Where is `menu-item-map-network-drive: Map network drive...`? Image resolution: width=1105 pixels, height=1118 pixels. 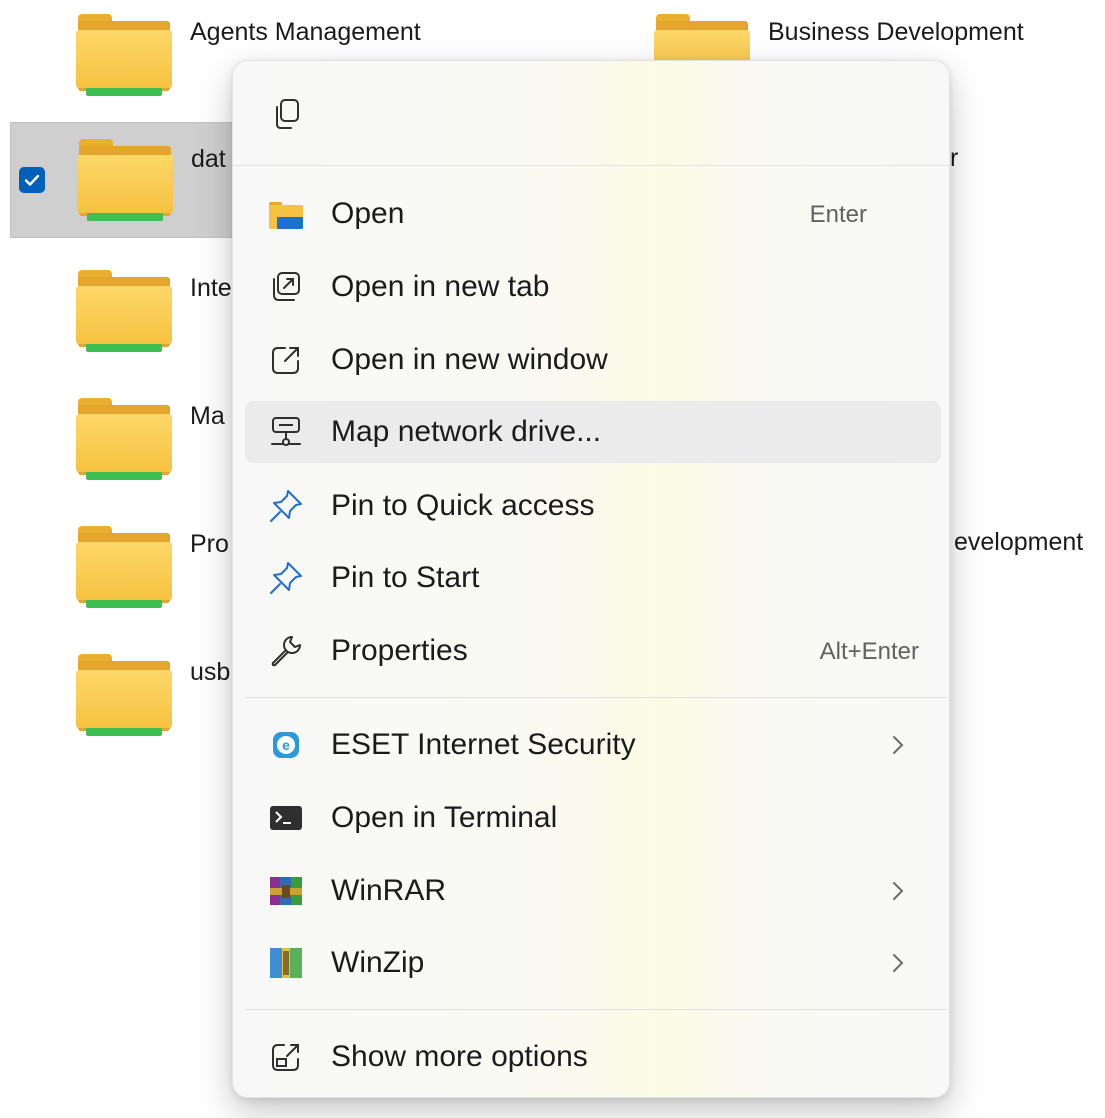 menu-item-map-network-drive: Map network drive... is located at coordinates (593, 432).